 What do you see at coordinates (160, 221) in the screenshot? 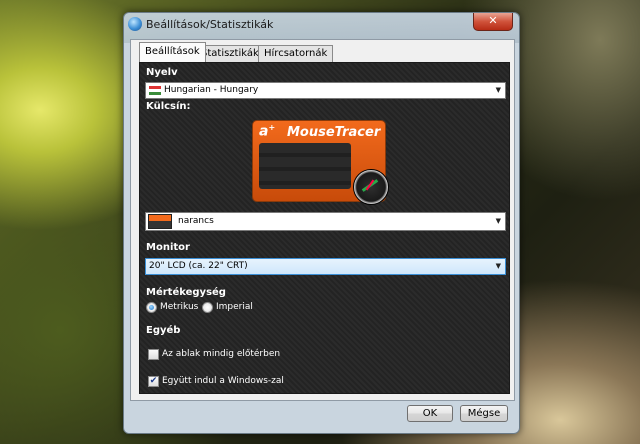
I see `orange-skin-swatch-icon` at bounding box center [160, 221].